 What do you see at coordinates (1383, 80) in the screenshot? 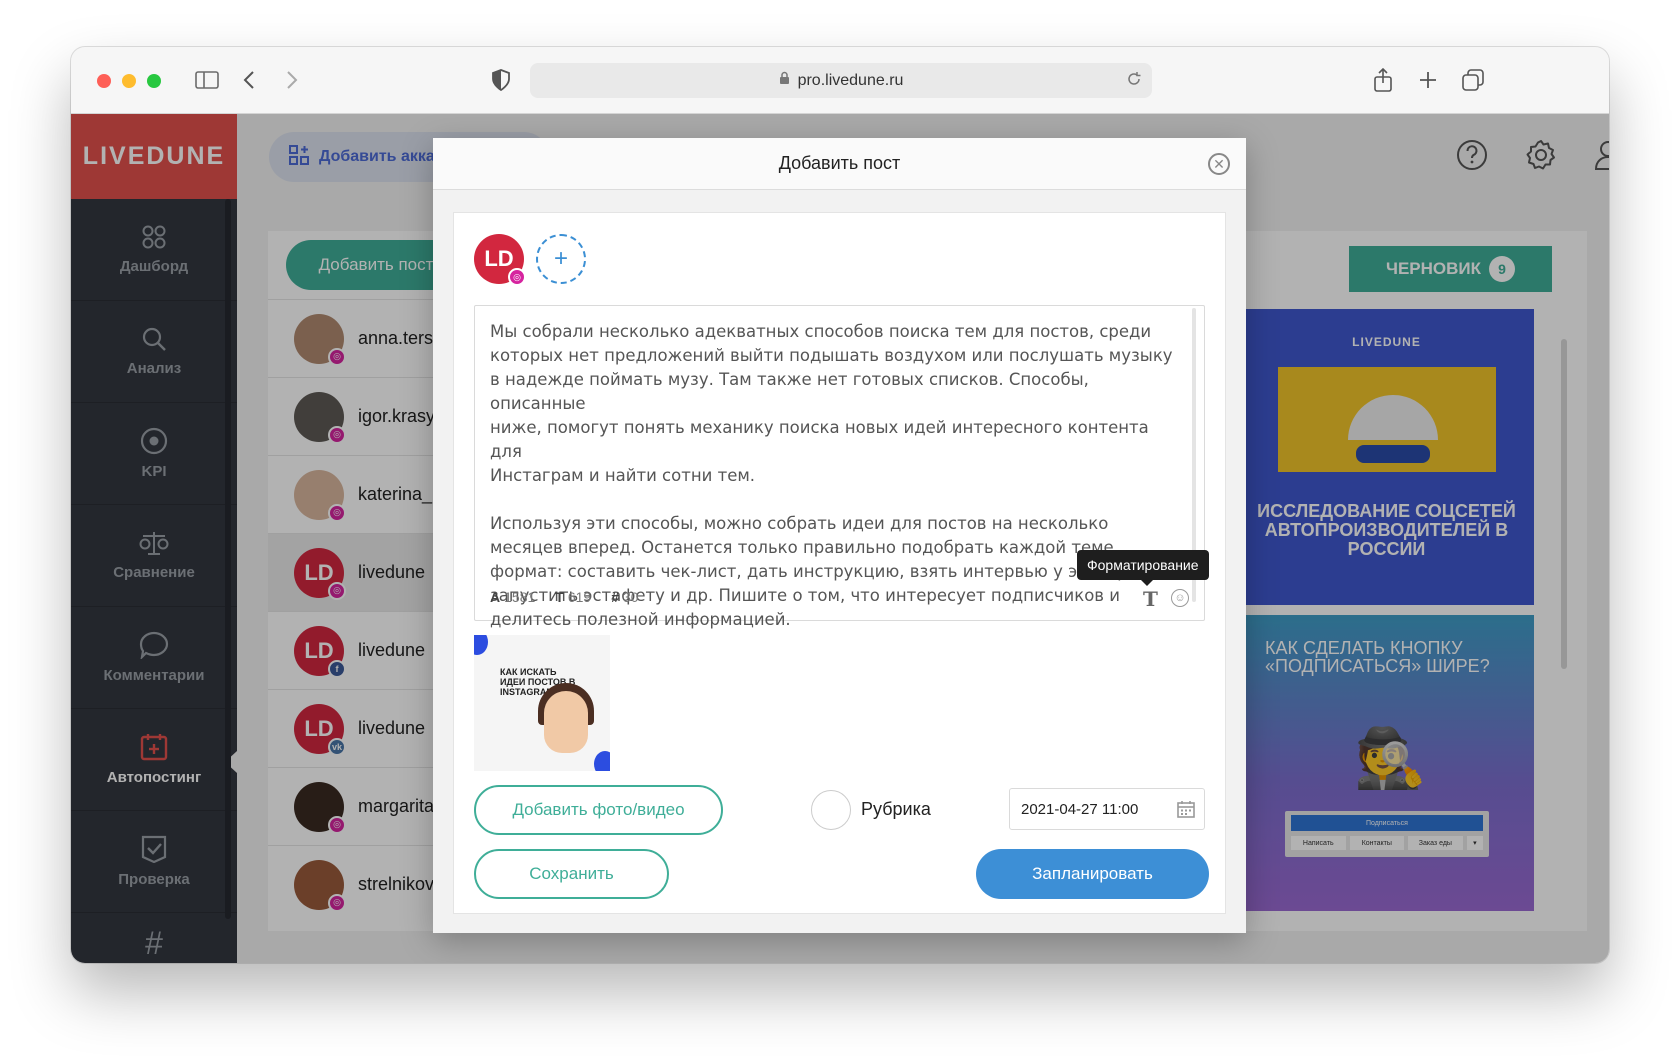
I see `share-icon` at bounding box center [1383, 80].